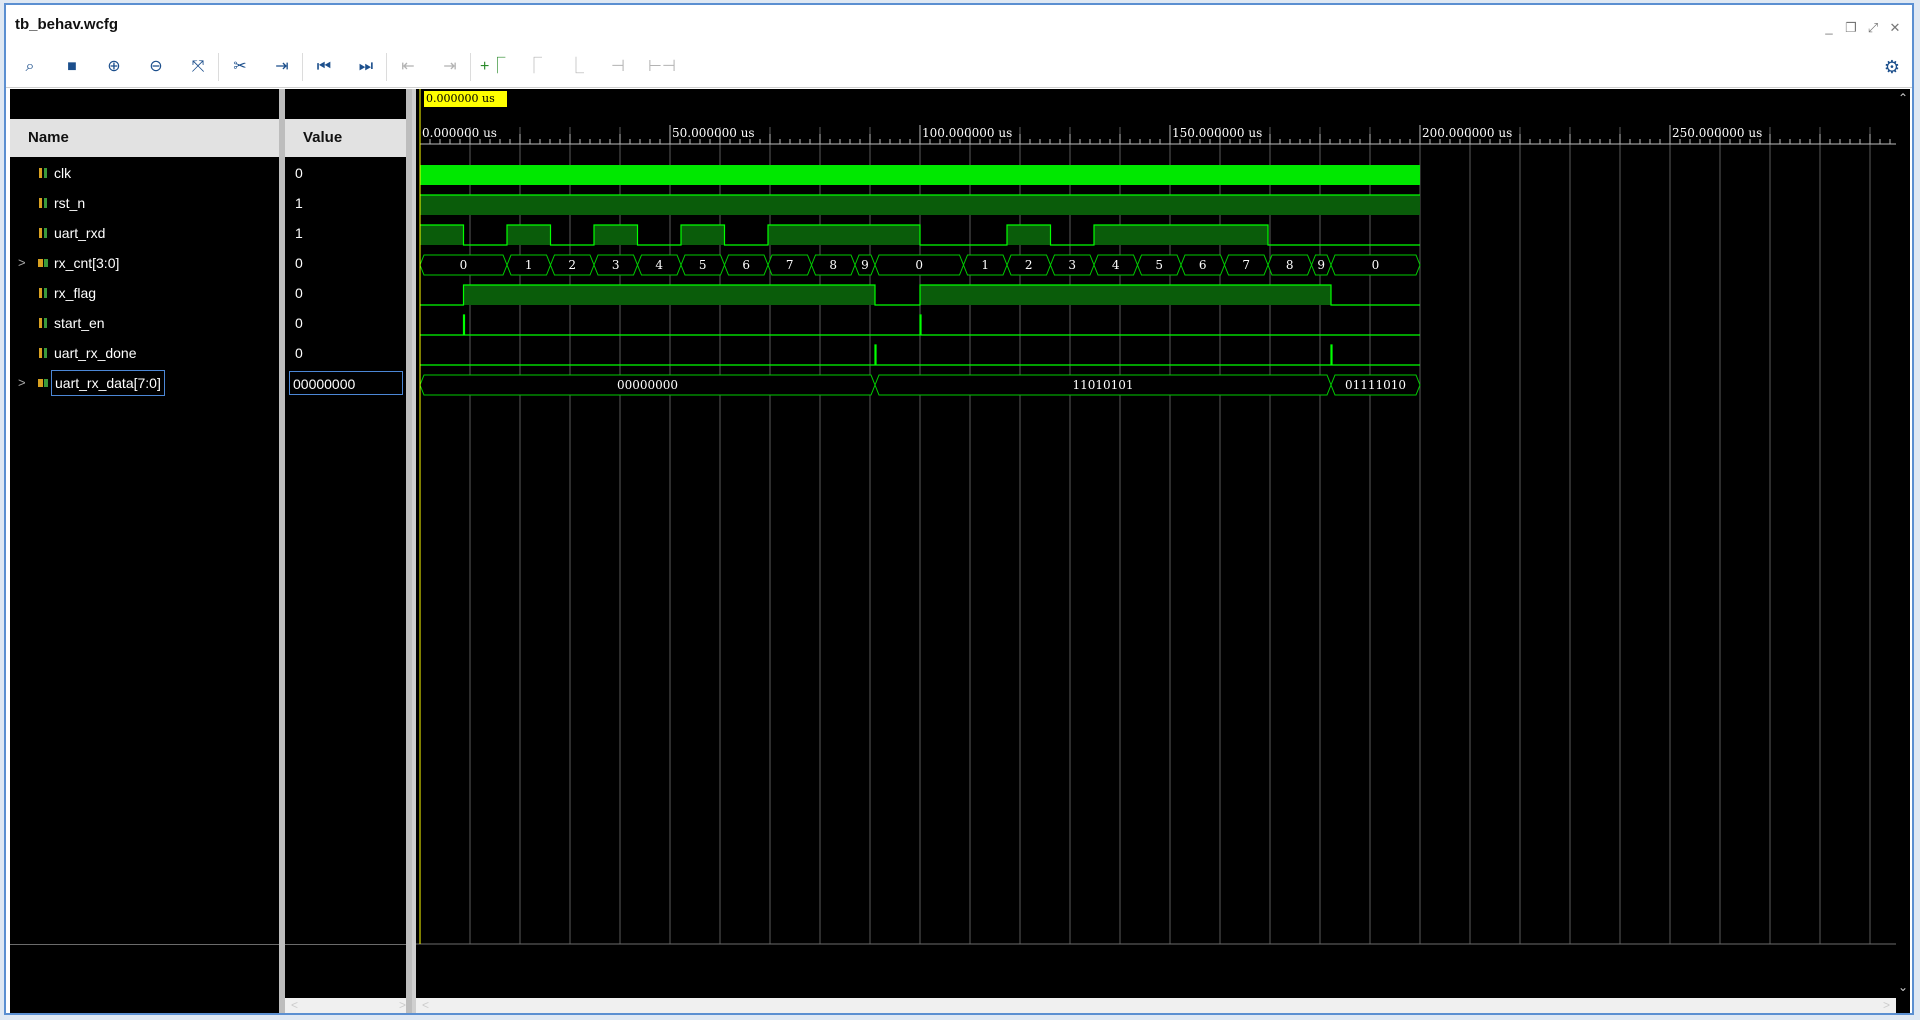 The image size is (1920, 1020). What do you see at coordinates (108, 383) in the screenshot?
I see `signal-name: uart_rx_data[7:0]` at bounding box center [108, 383].